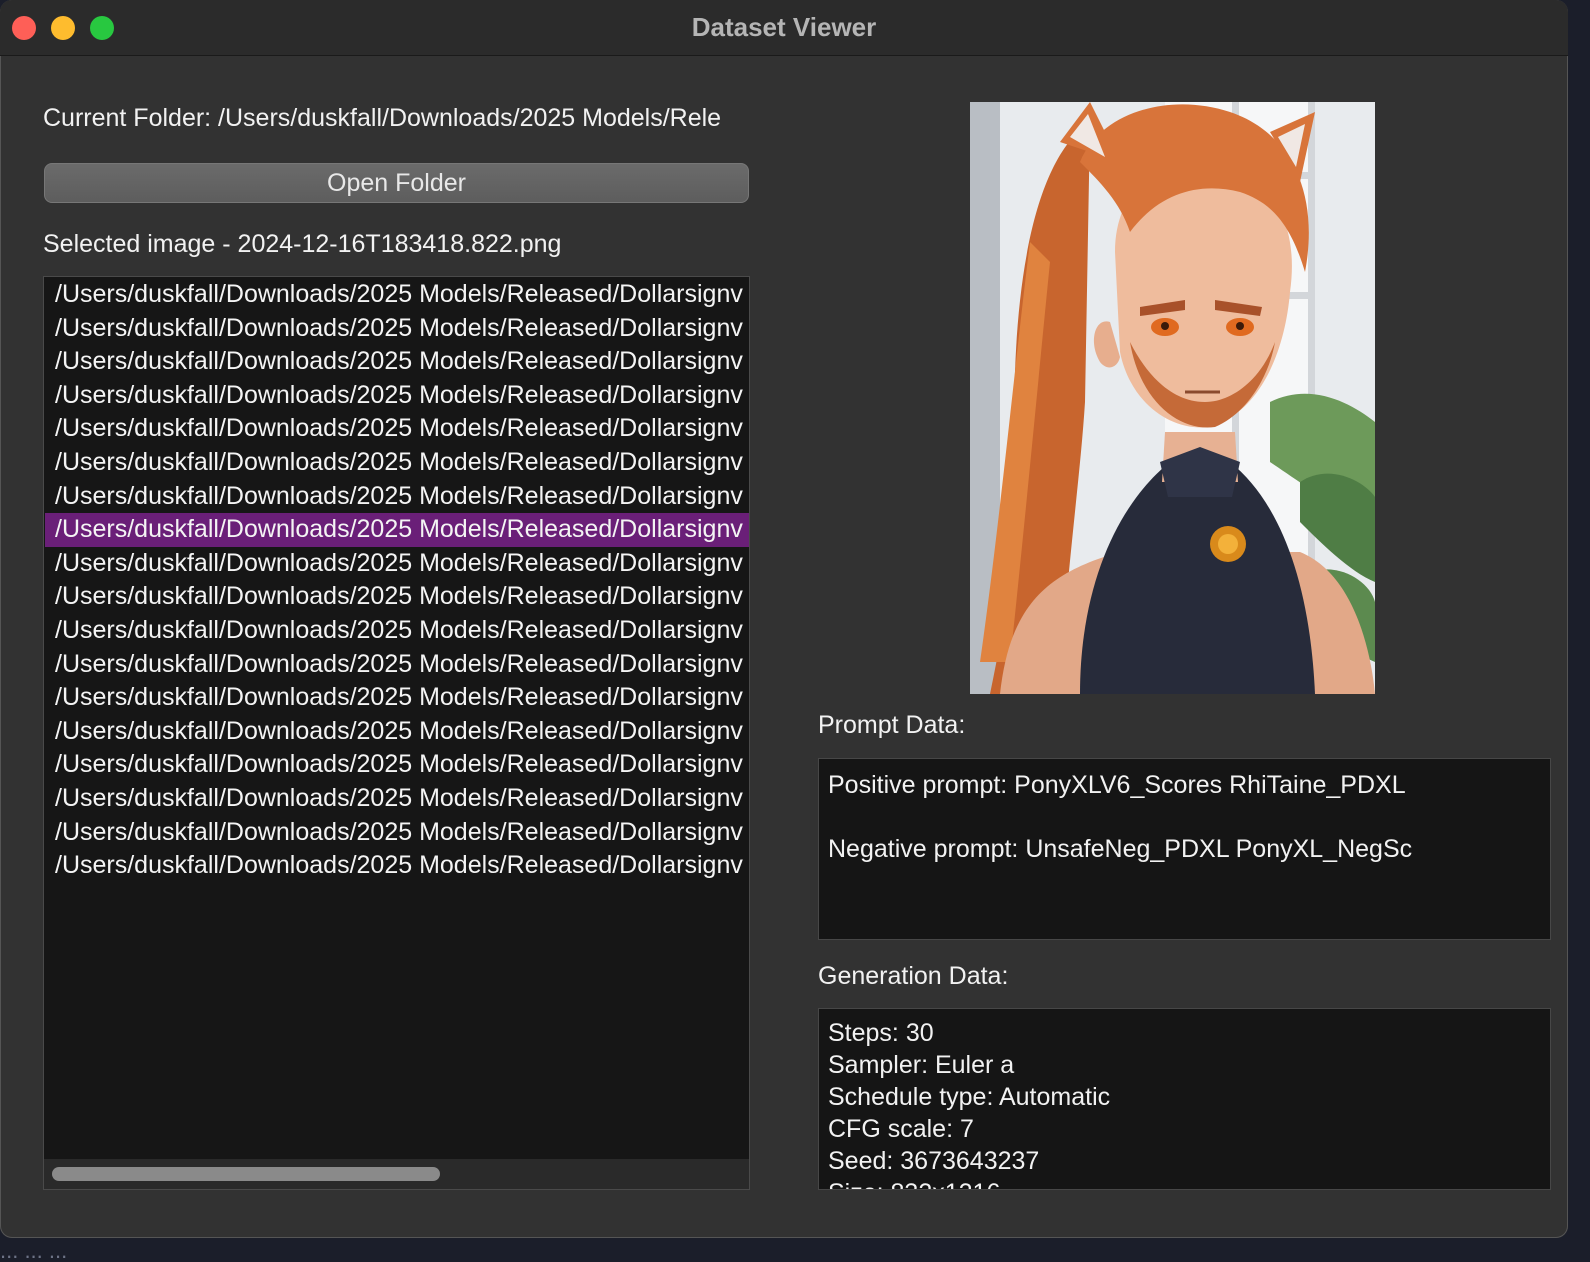 This screenshot has width=1590, height=1262. What do you see at coordinates (921, 1065) in the screenshot?
I see `generation-line: Sampler: Euler a` at bounding box center [921, 1065].